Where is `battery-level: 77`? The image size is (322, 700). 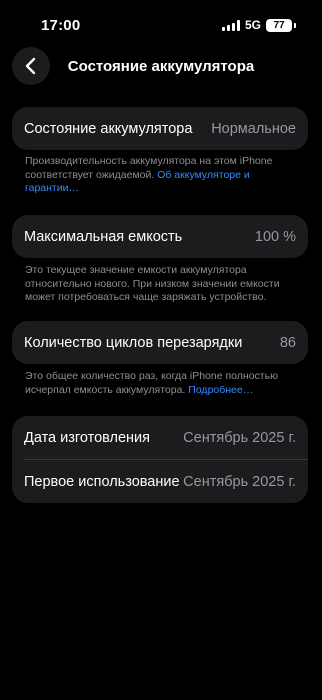
battery-level: 77 is located at coordinates (279, 25).